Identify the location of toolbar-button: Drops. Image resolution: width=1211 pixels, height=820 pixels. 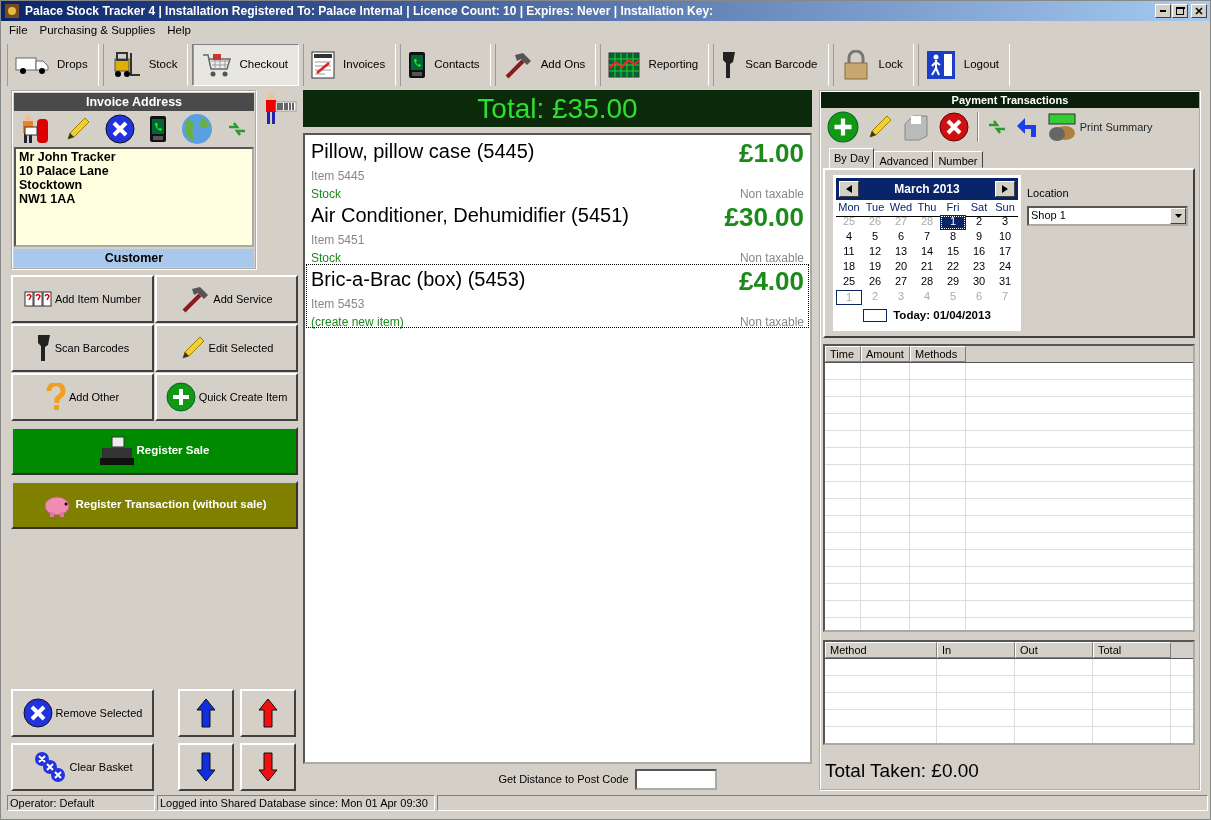
(53, 65).